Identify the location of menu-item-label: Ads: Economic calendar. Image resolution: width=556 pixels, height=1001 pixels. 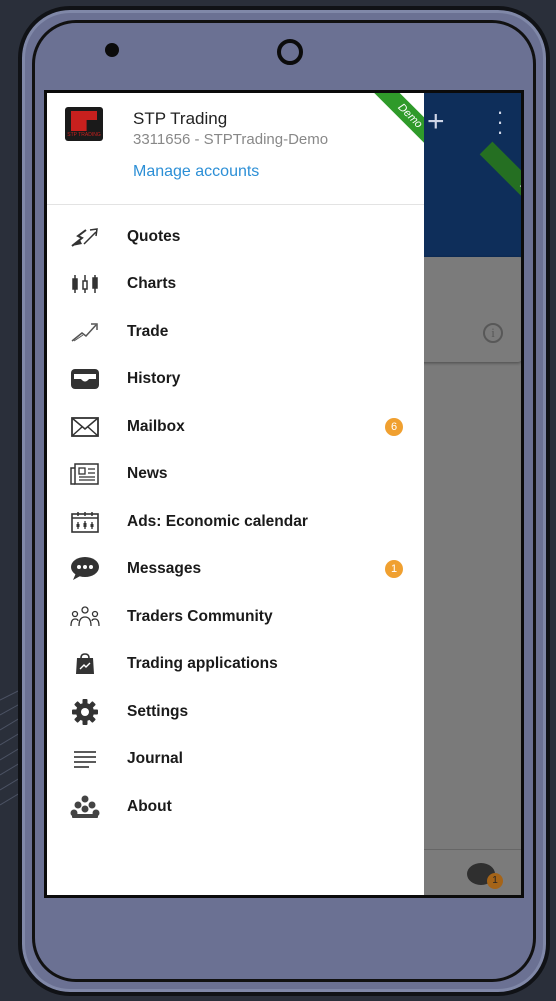
(217, 521).